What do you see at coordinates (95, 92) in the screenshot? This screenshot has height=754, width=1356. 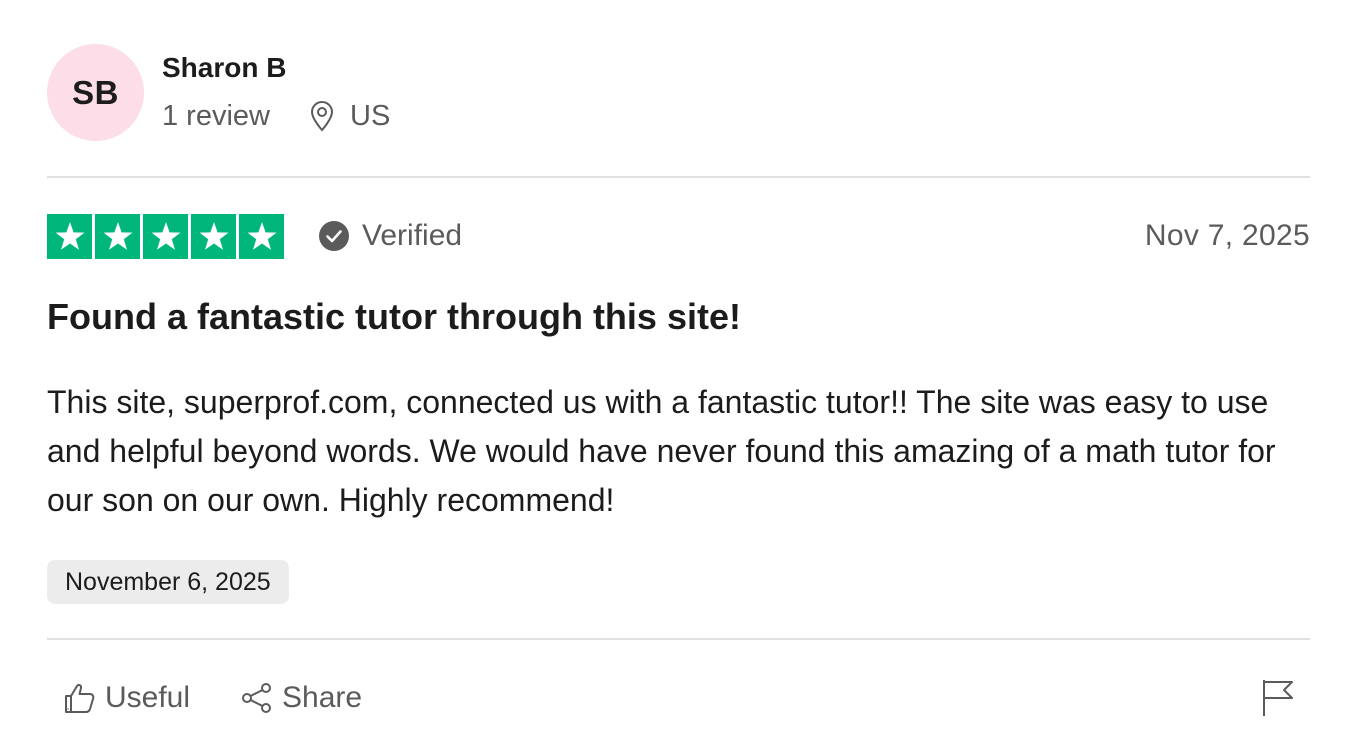 I see `avatar: SB` at bounding box center [95, 92].